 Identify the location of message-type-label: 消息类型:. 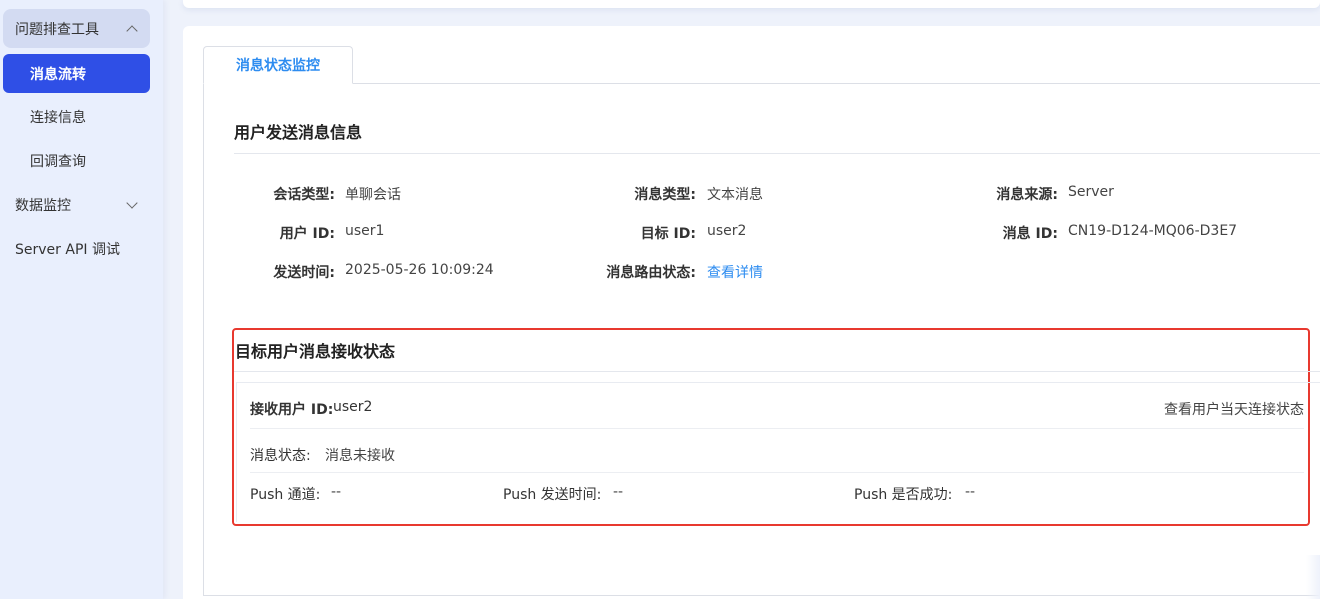
(665, 195).